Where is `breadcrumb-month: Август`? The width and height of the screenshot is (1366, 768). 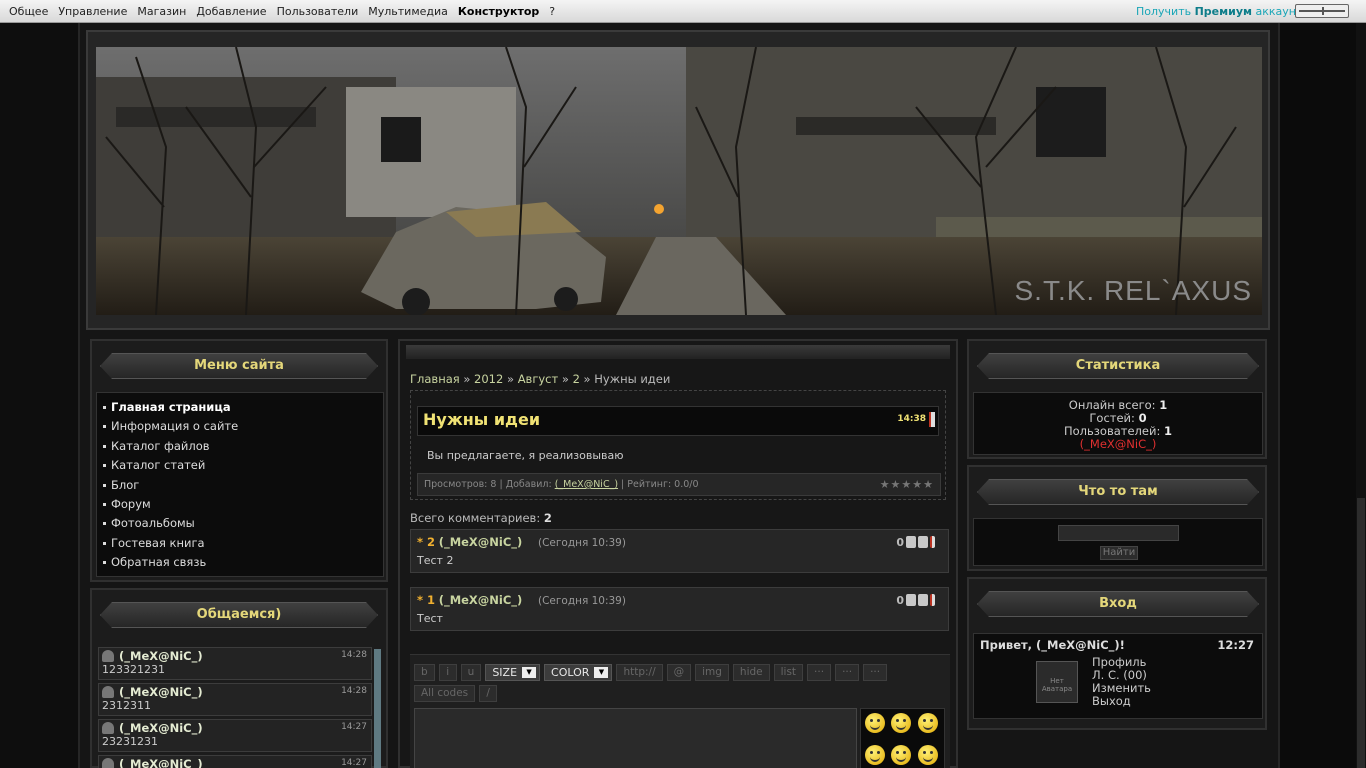 breadcrumb-month: Август is located at coordinates (538, 379).